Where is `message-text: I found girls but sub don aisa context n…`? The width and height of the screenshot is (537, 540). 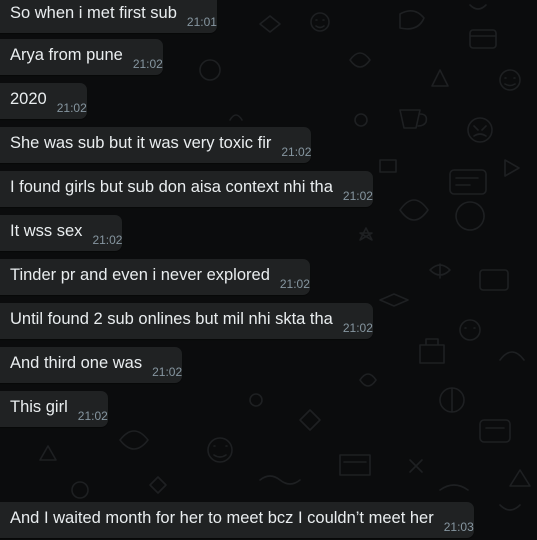
message-text: I found girls but sub don aisa context n… is located at coordinates (171, 187).